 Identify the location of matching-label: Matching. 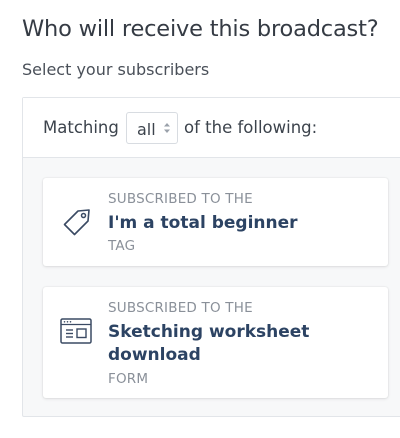
(81, 127).